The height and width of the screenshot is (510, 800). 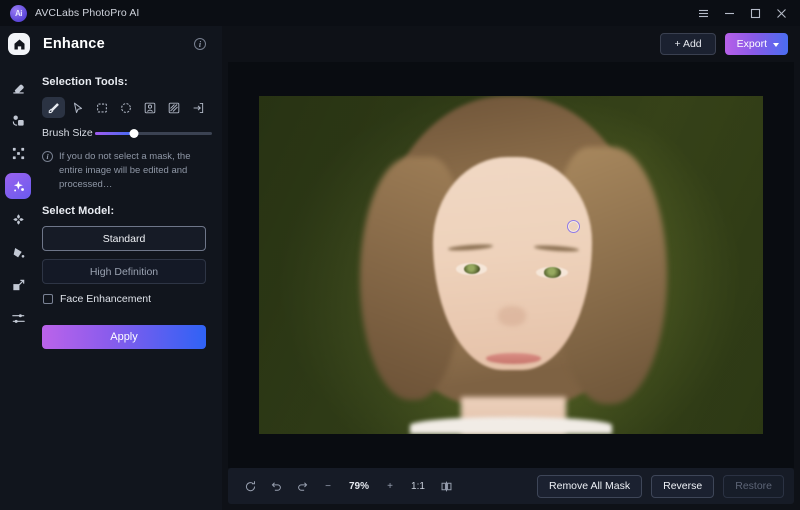 I want to click on tool-rail, so click(x=18, y=286).